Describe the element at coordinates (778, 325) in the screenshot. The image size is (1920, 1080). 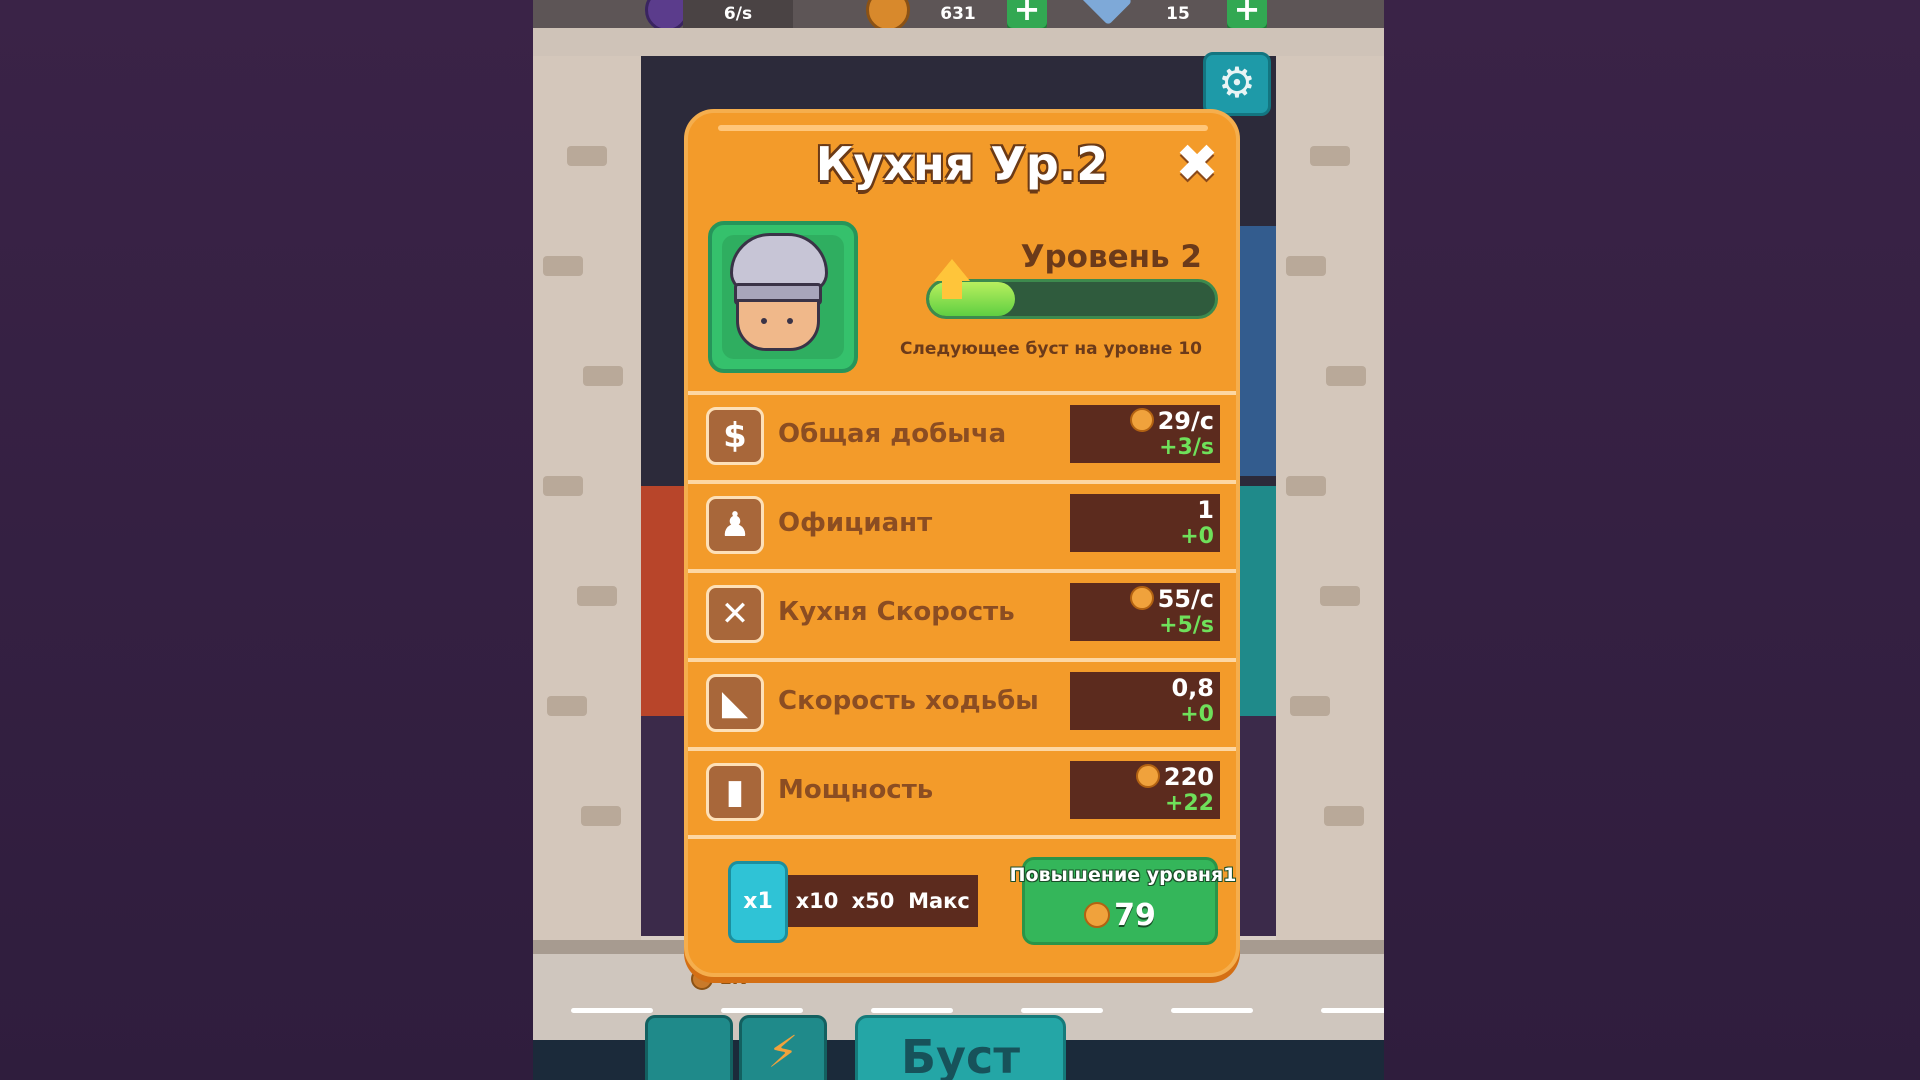
I see `chef-face` at that location.